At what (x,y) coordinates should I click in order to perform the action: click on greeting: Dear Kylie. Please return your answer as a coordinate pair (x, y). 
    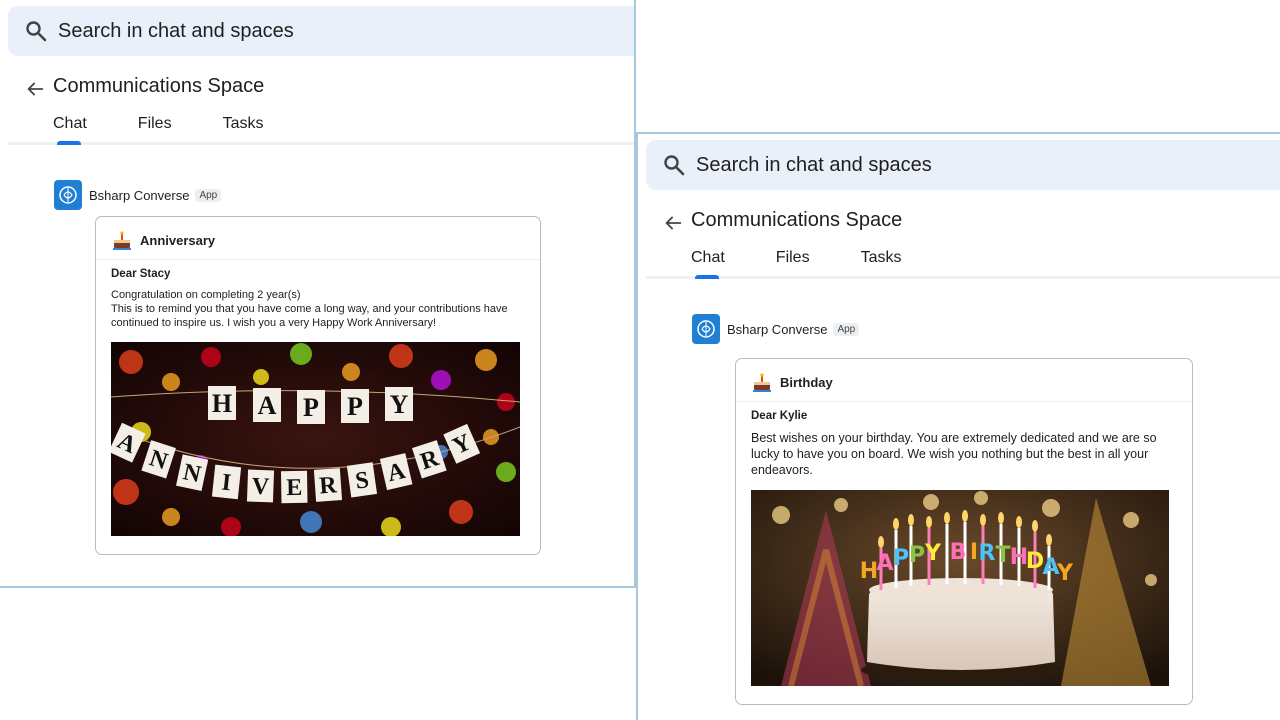
    Looking at the image, I should click on (779, 416).